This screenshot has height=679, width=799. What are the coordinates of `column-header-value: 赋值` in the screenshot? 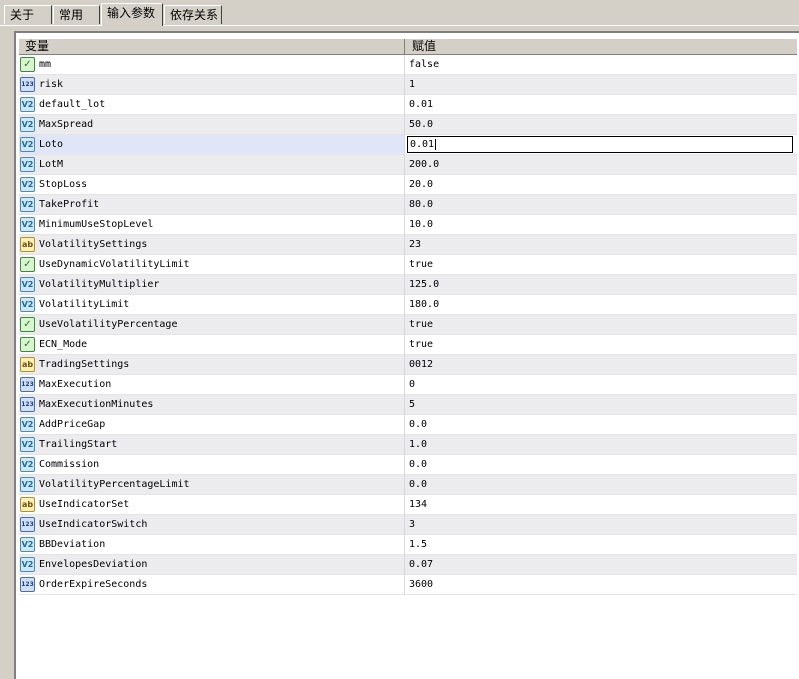 It's located at (601, 47).